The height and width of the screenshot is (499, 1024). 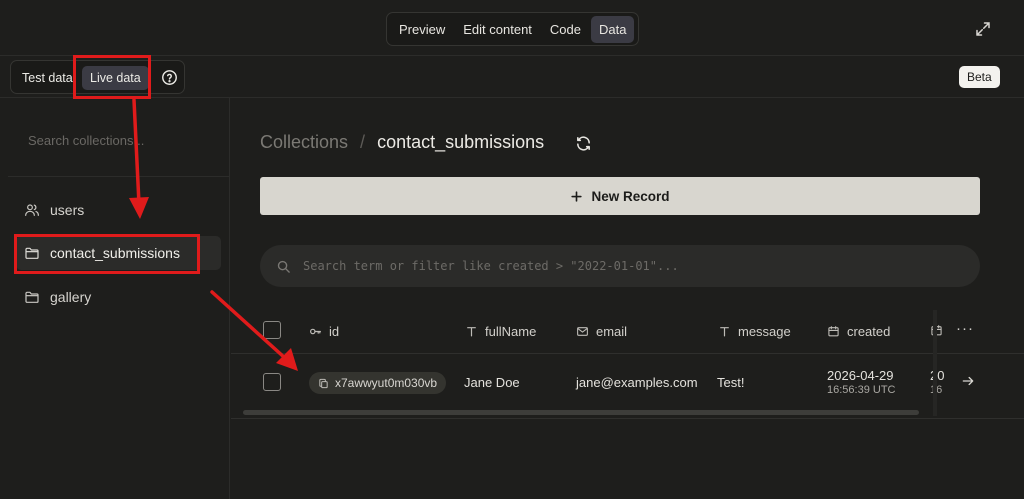 I want to click on help-icon, so click(x=169, y=77).